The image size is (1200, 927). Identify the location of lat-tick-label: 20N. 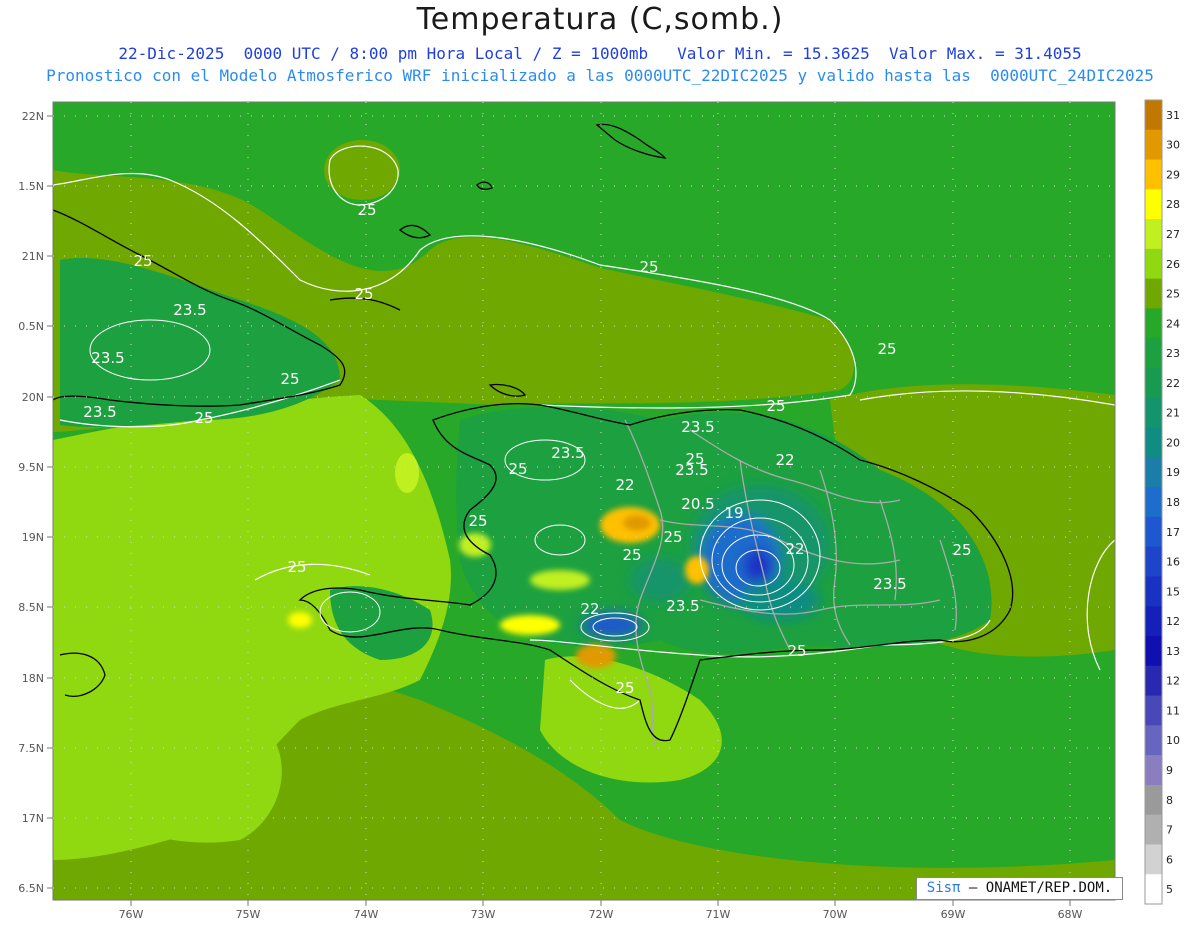
(33, 397).